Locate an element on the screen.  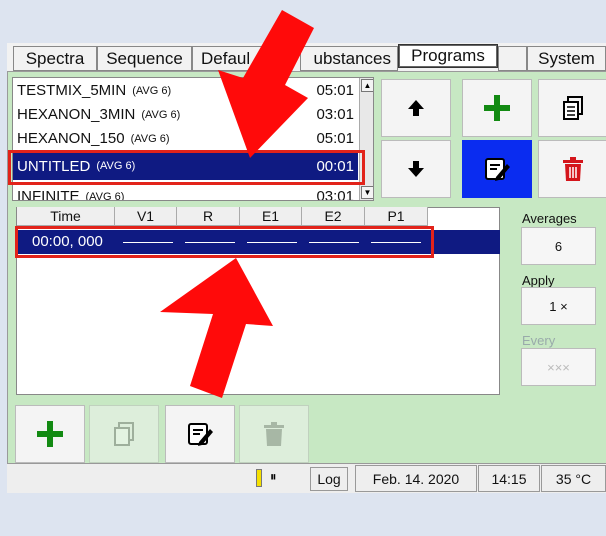
apply-field: 1 × is located at coordinates (558, 306).